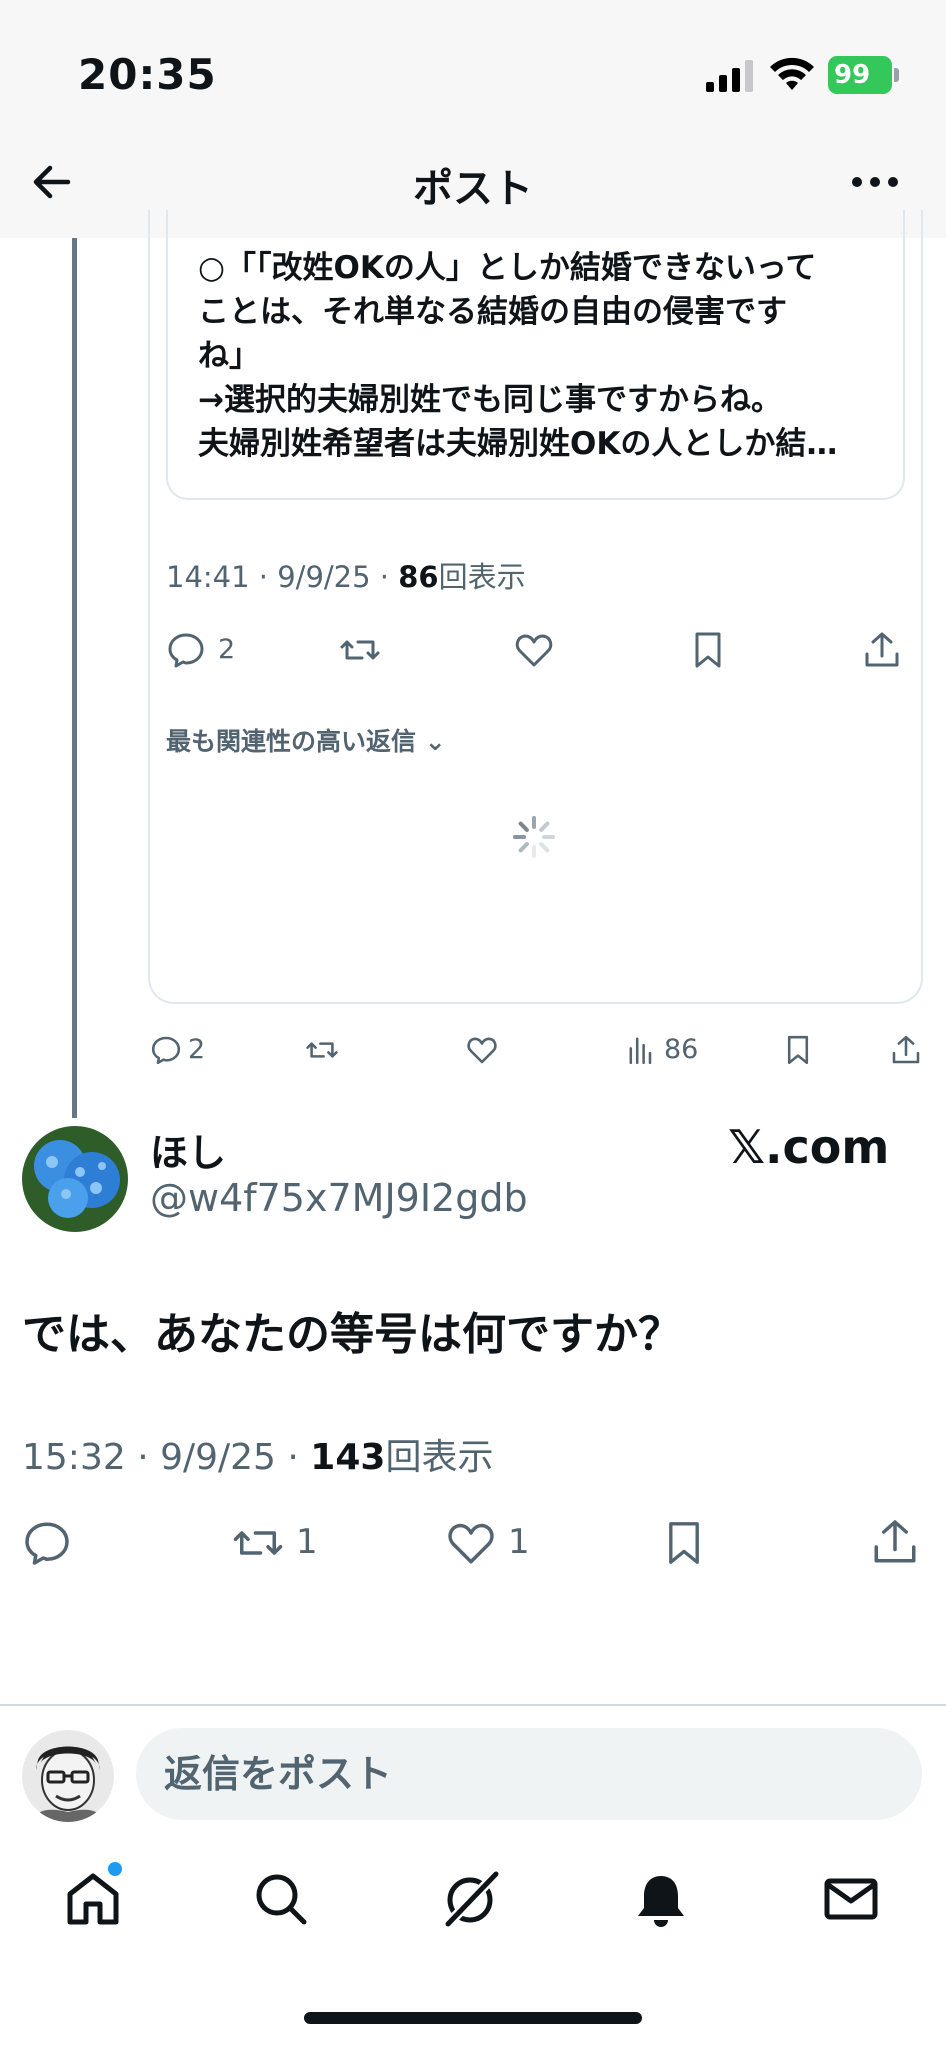 This screenshot has height=2048, width=946. Describe the element at coordinates (352, 1334) in the screenshot. I see `post-text: では、あなたの等号は何ですか？` at that location.